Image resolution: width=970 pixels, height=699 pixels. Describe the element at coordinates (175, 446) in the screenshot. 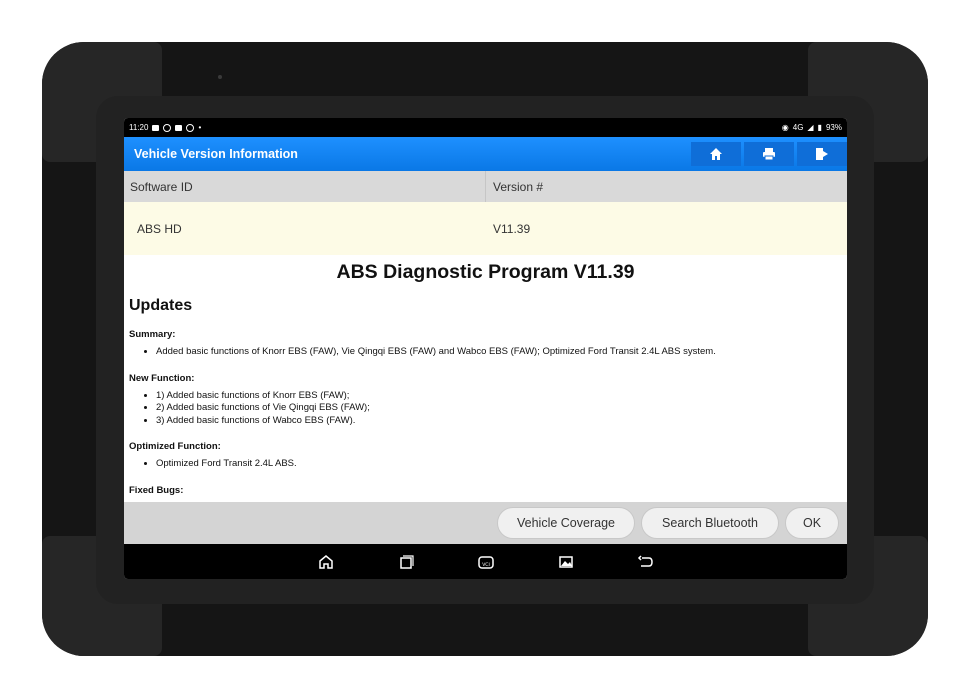

I see `optimized-function-label: Optimized Function:` at that location.